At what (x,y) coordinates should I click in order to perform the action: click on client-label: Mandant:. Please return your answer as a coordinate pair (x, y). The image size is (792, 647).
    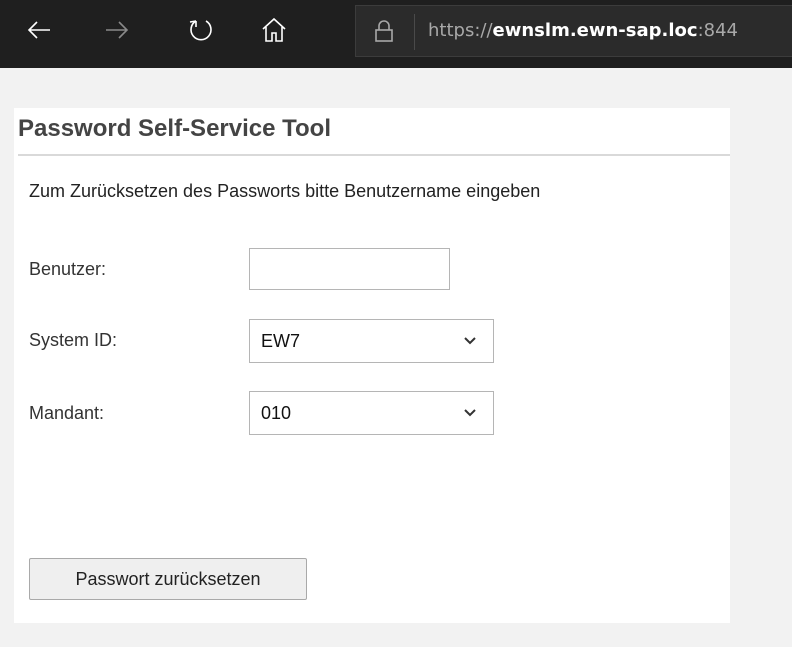
    Looking at the image, I should click on (67, 413).